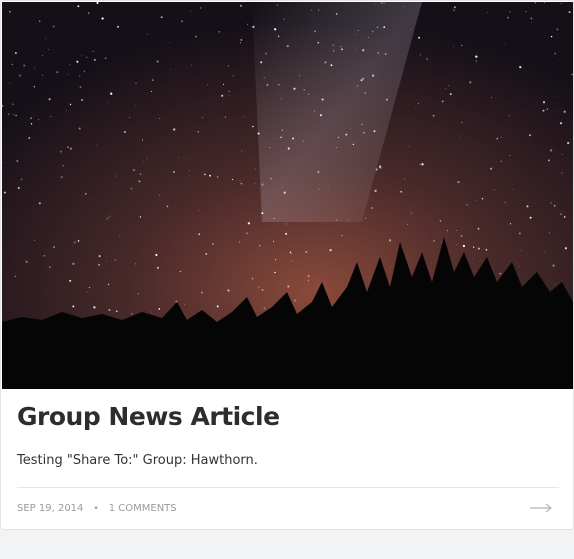 The width and height of the screenshot is (574, 559). Describe the element at coordinates (148, 416) in the screenshot. I see `article-title: Group News Article` at that location.